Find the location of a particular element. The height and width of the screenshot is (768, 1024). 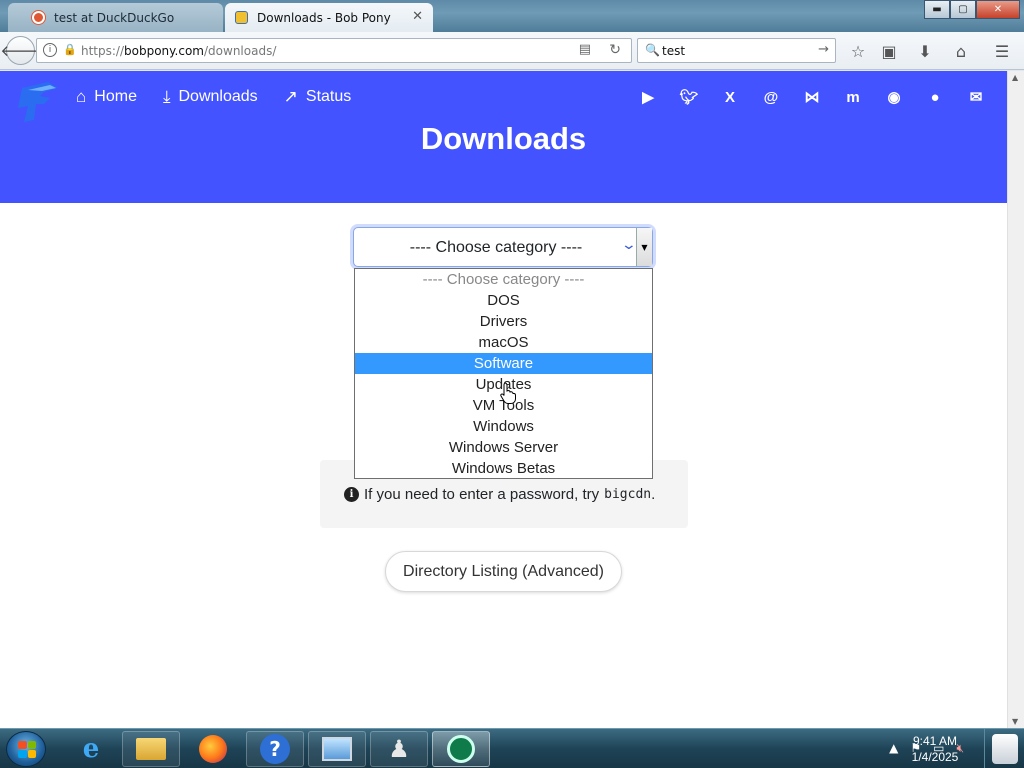

category-option: Windows Server is located at coordinates (503, 447).